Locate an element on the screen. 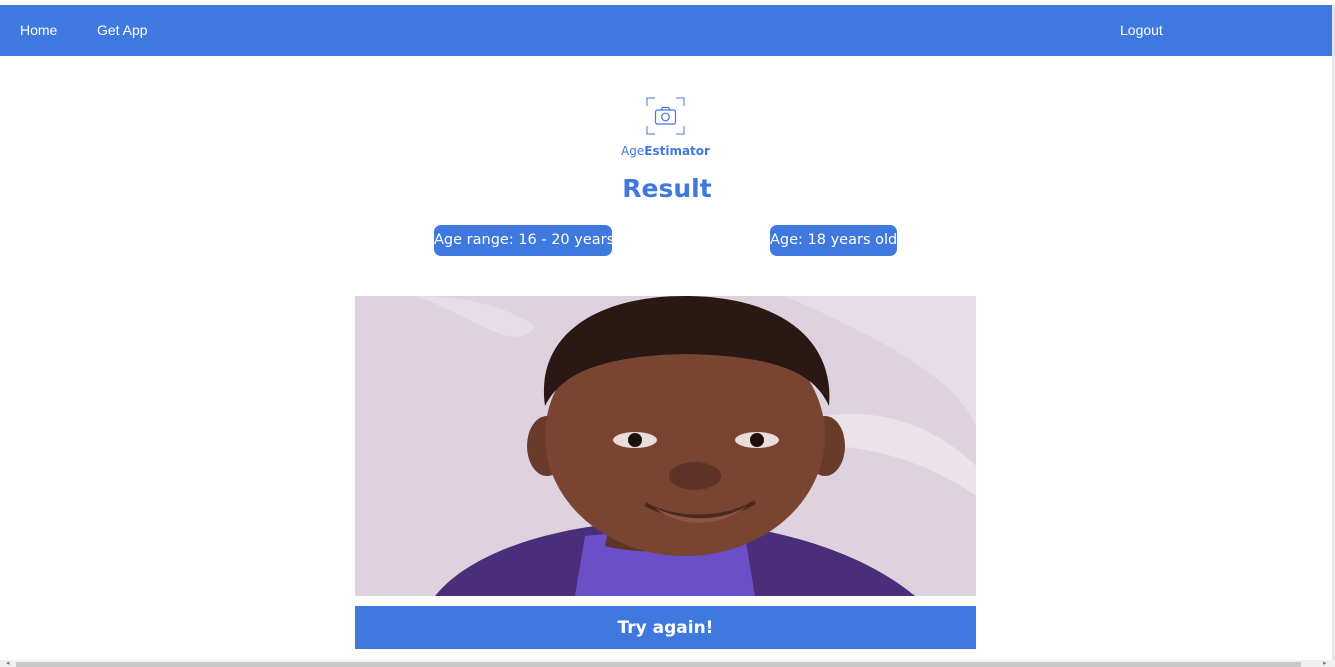 This screenshot has width=1335, height=667. age-badge: Age: 18 years old is located at coordinates (833, 240).